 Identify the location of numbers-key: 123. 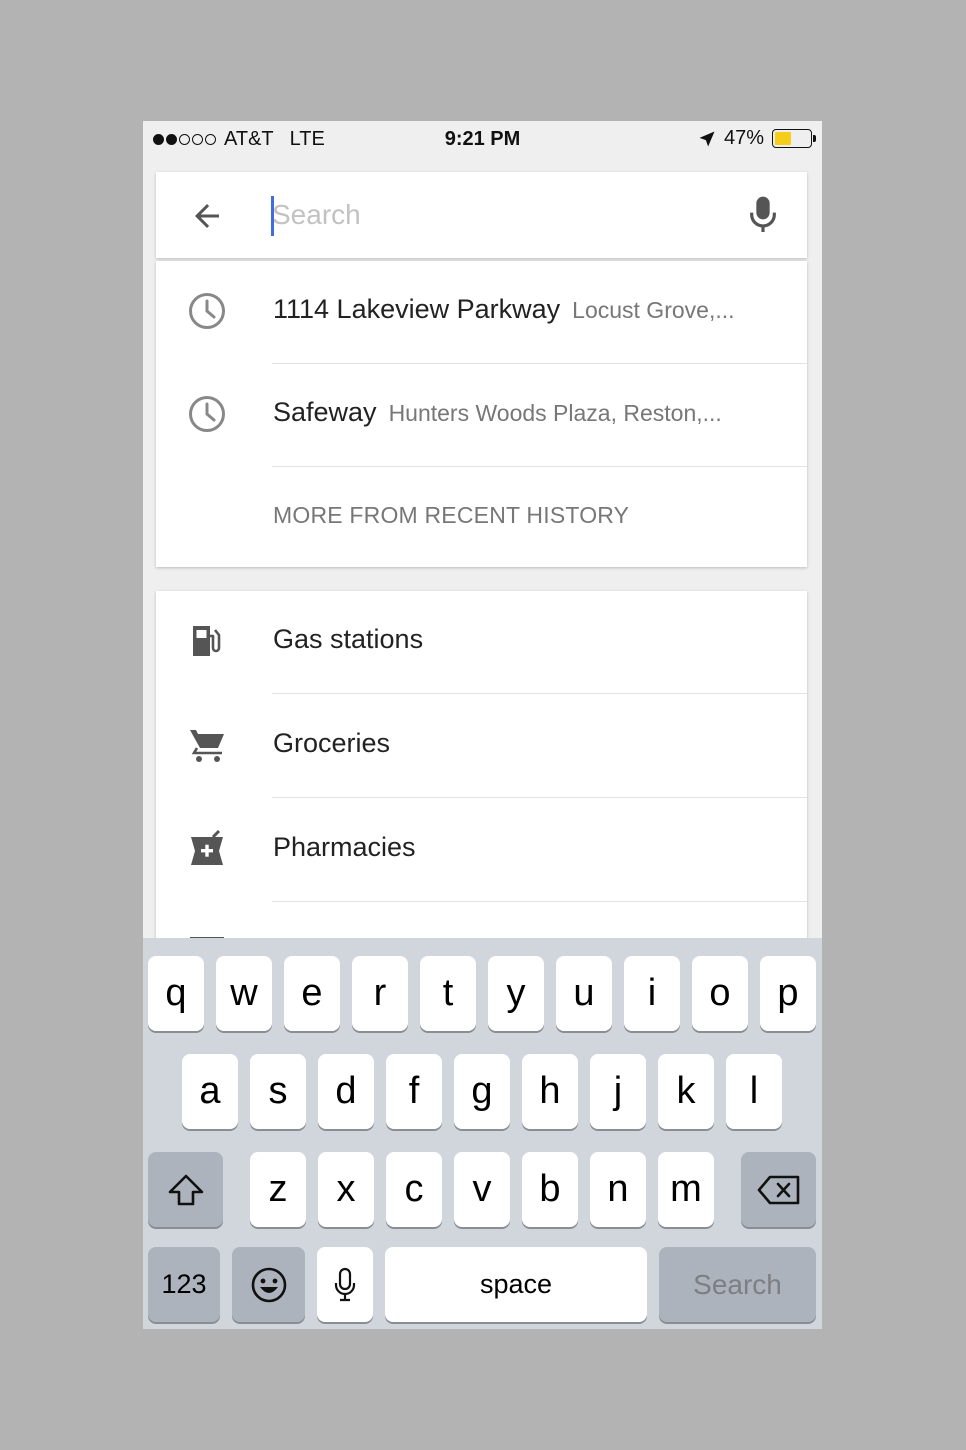
(184, 1284).